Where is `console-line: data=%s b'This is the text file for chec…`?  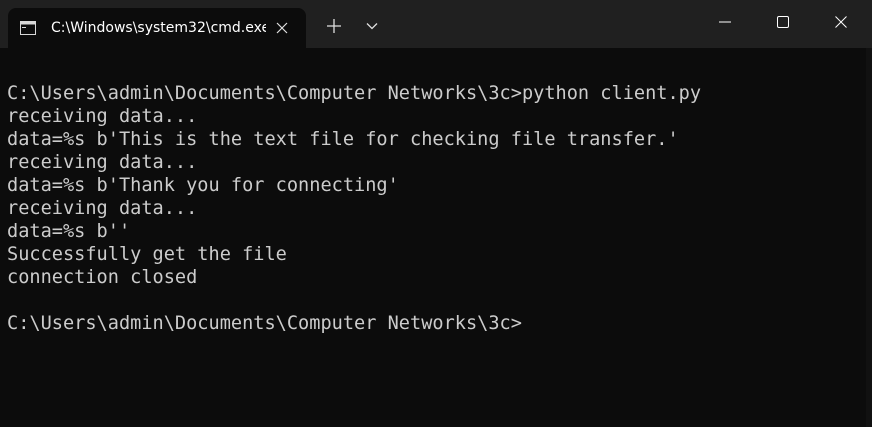
console-line: data=%s b'This is the text file for chec… is located at coordinates (343, 139).